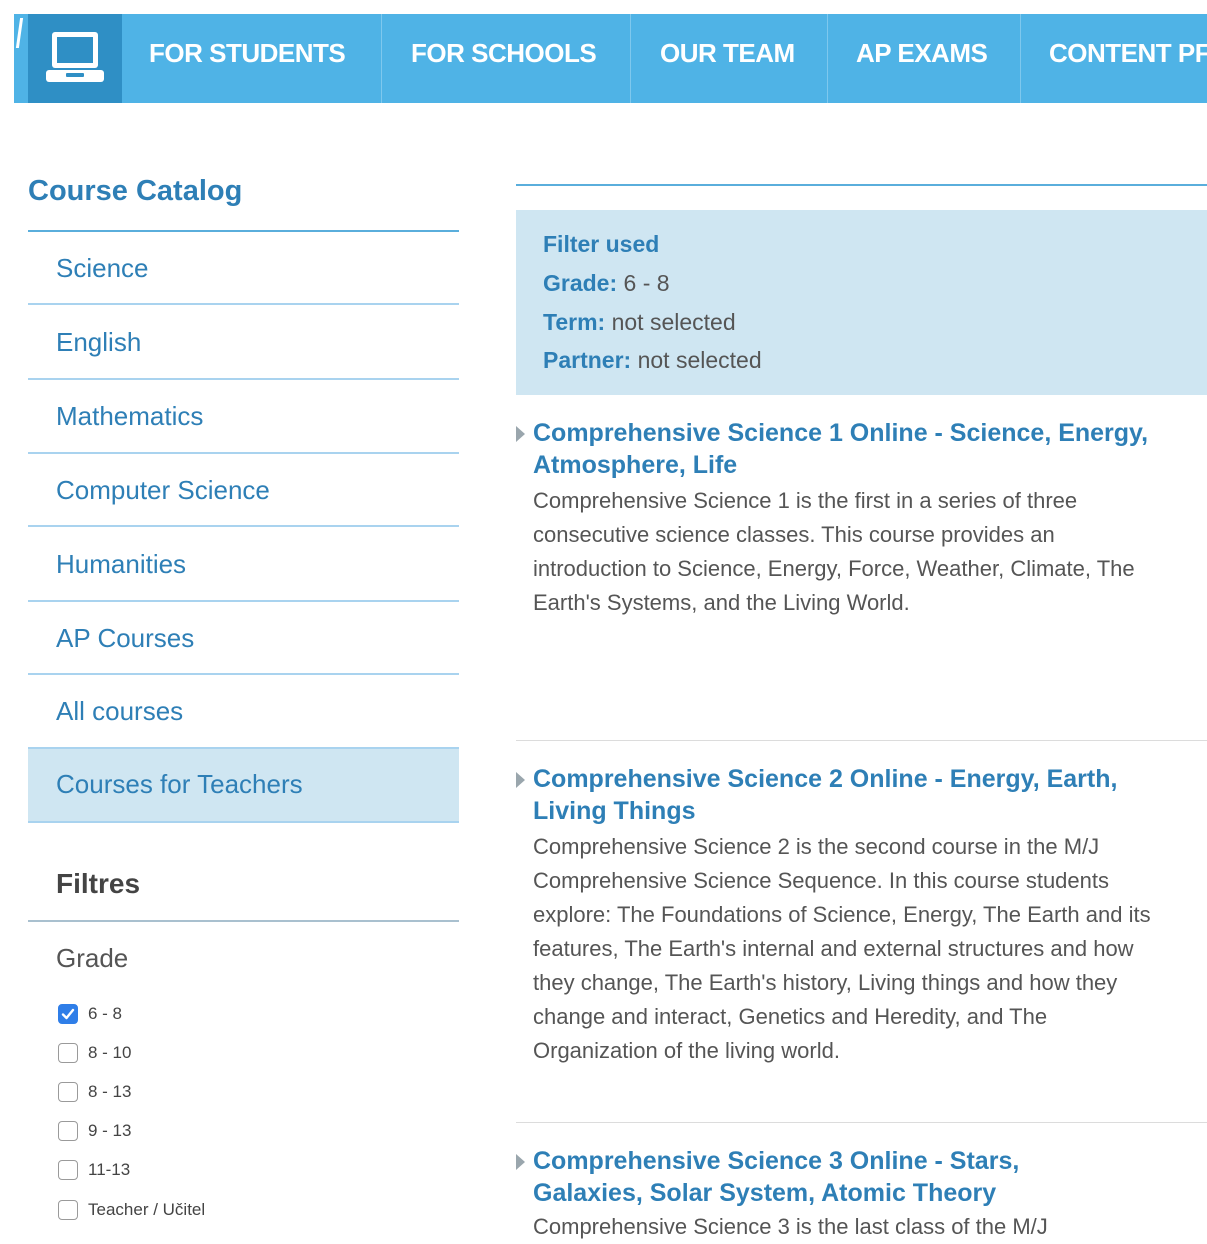  I want to click on sidebar-item-courses-for-teachers: Courses for Teachers, so click(243, 786).